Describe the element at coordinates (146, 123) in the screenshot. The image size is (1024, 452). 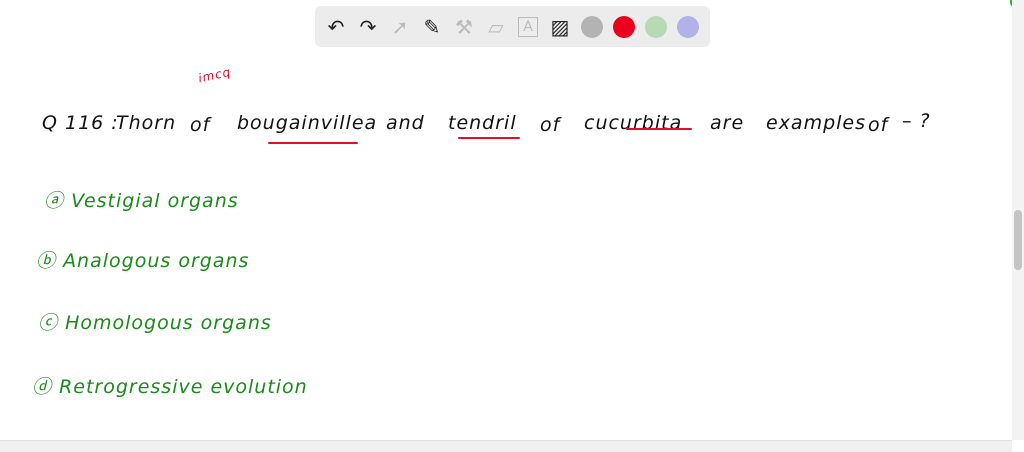
I see `question-word: Thorn` at that location.